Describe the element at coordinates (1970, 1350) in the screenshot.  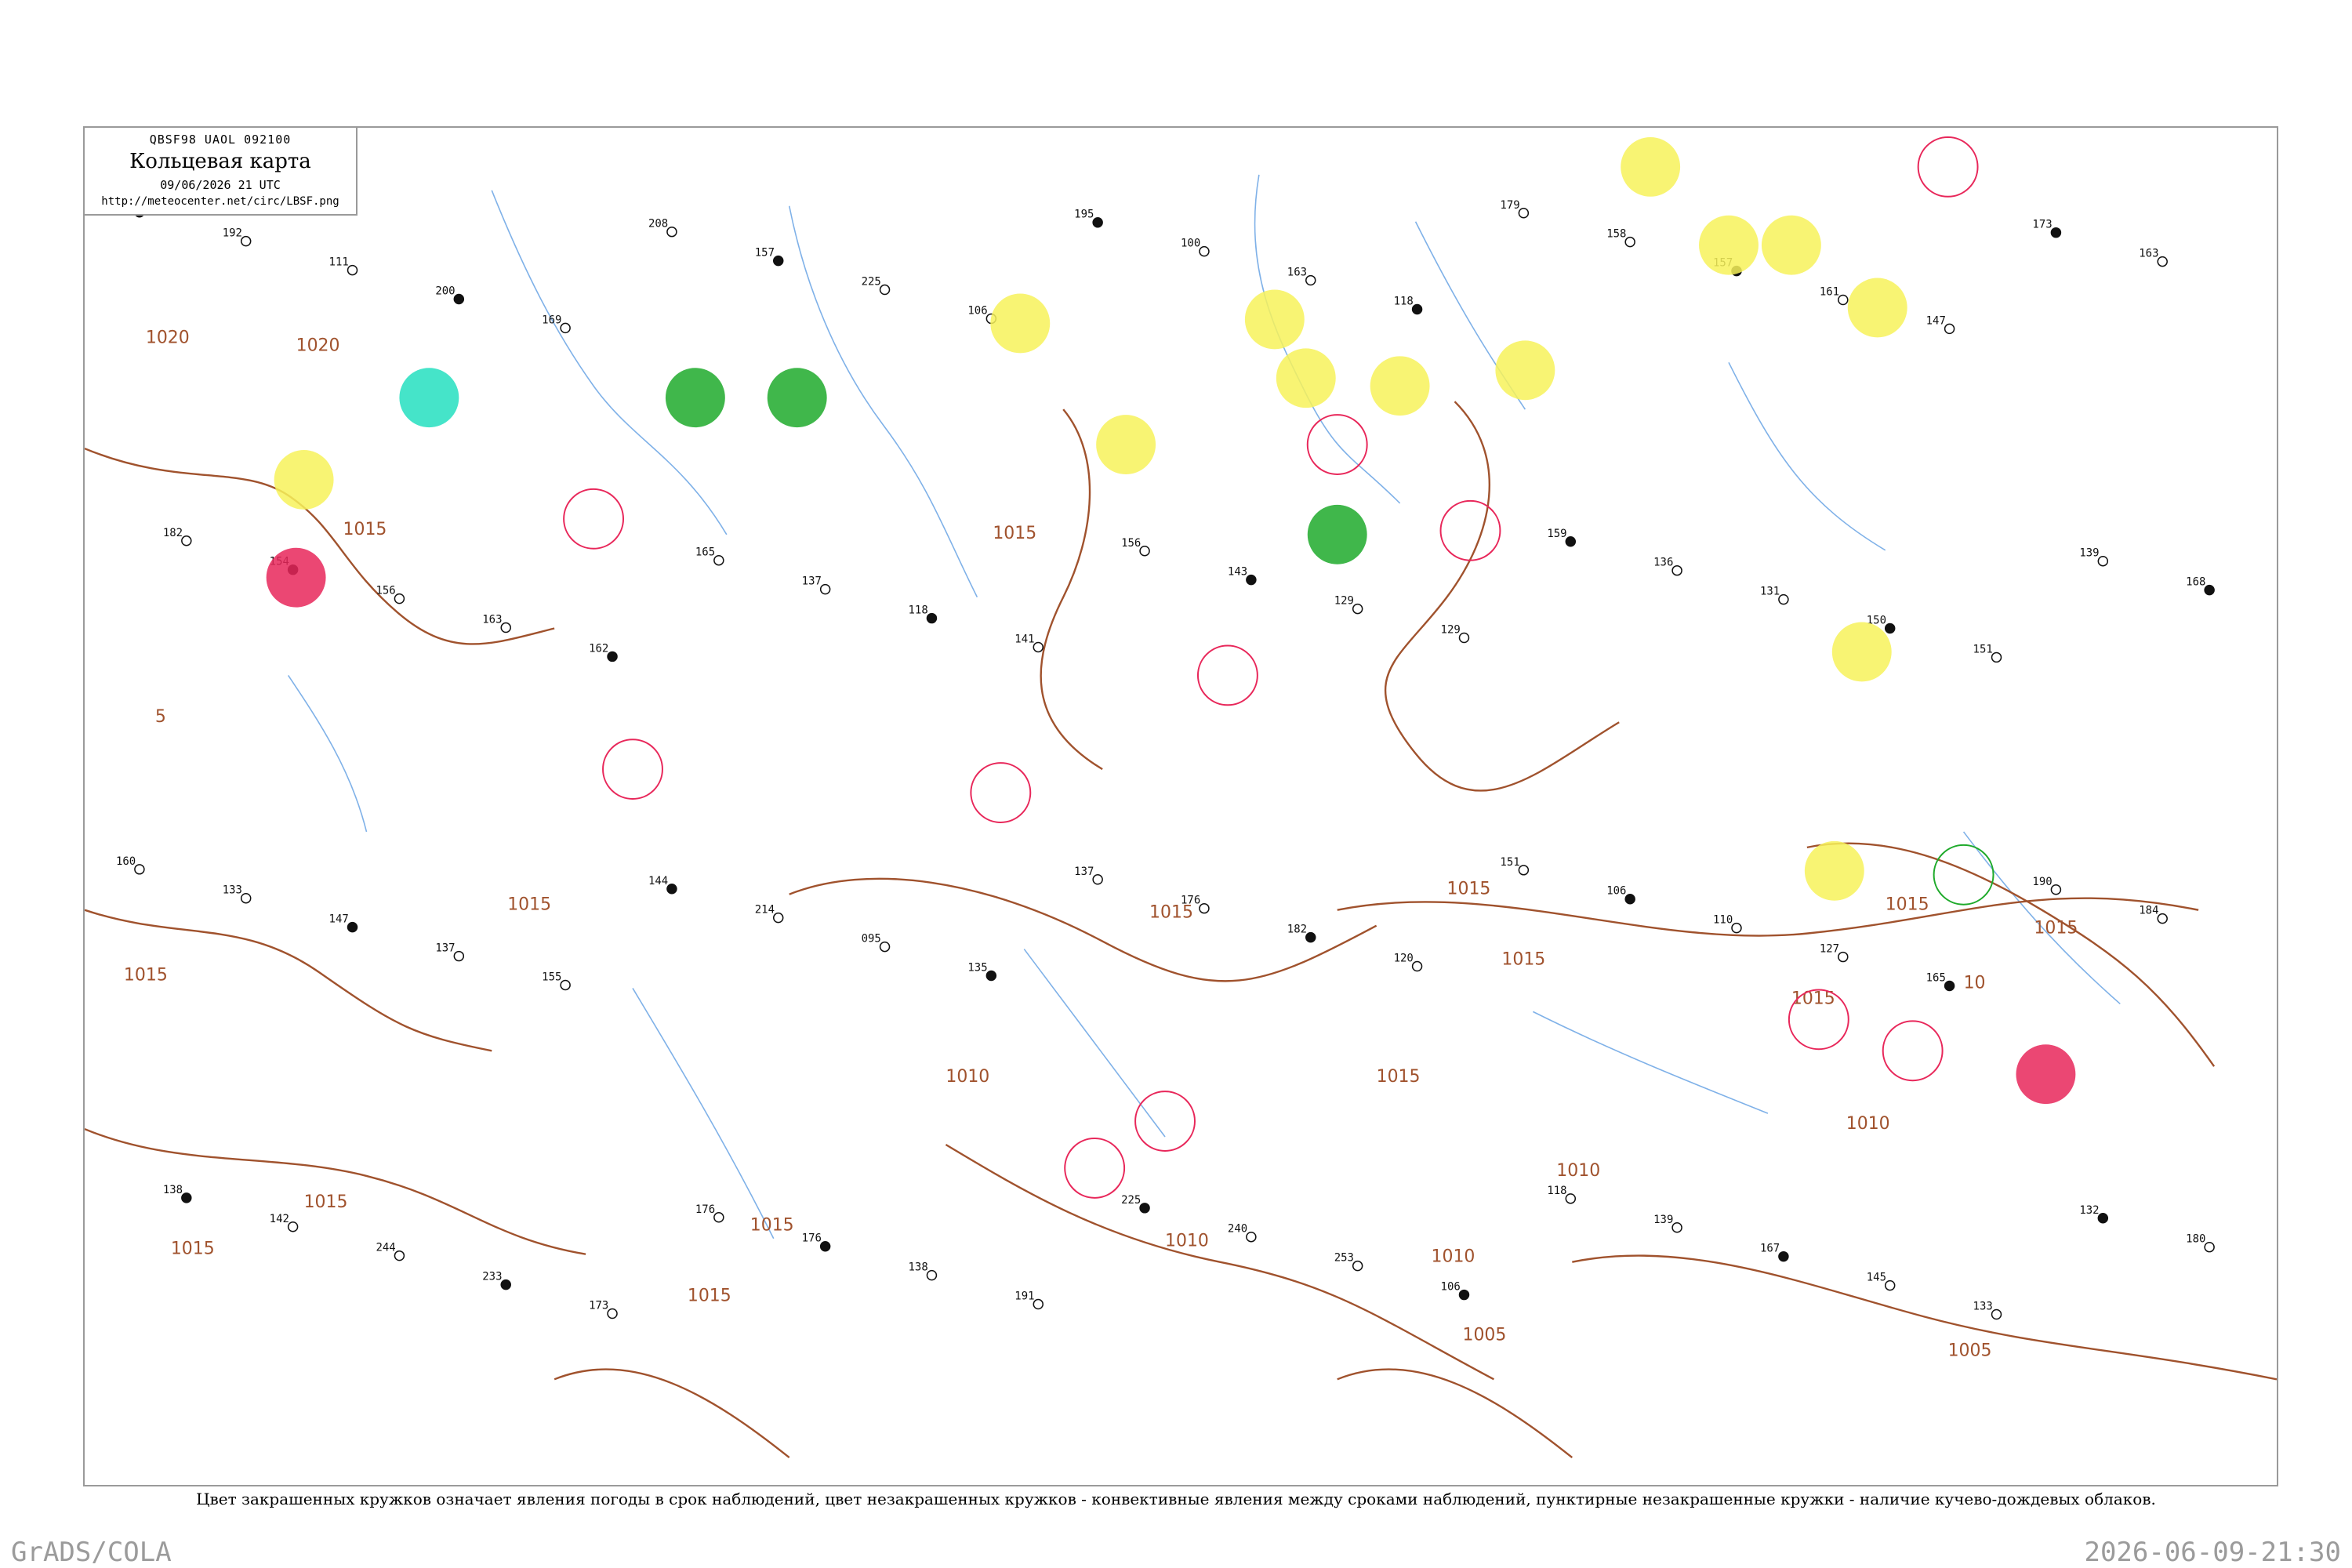
I see `isobar-value-label: 1005` at that location.